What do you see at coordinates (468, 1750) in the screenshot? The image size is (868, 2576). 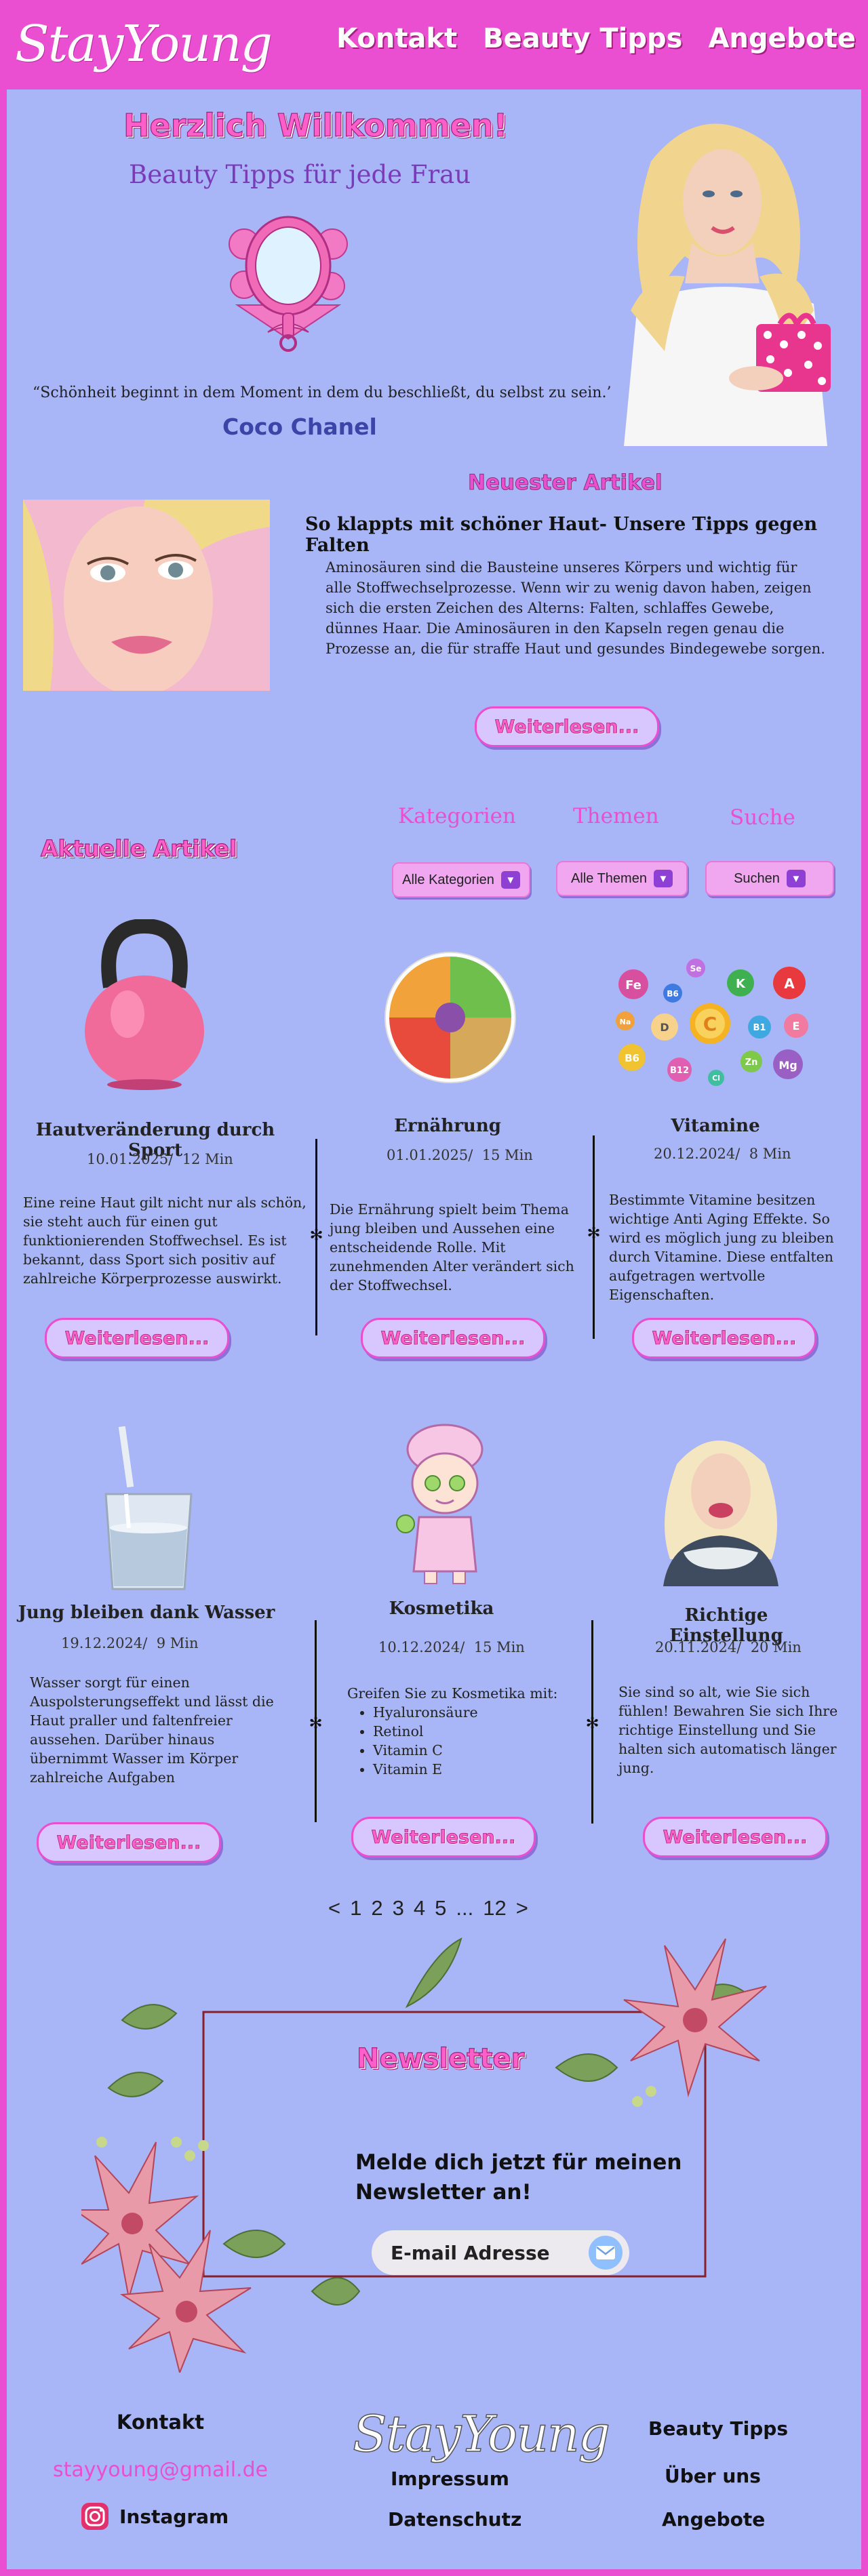 I see `list-item: Vitamin C` at bounding box center [468, 1750].